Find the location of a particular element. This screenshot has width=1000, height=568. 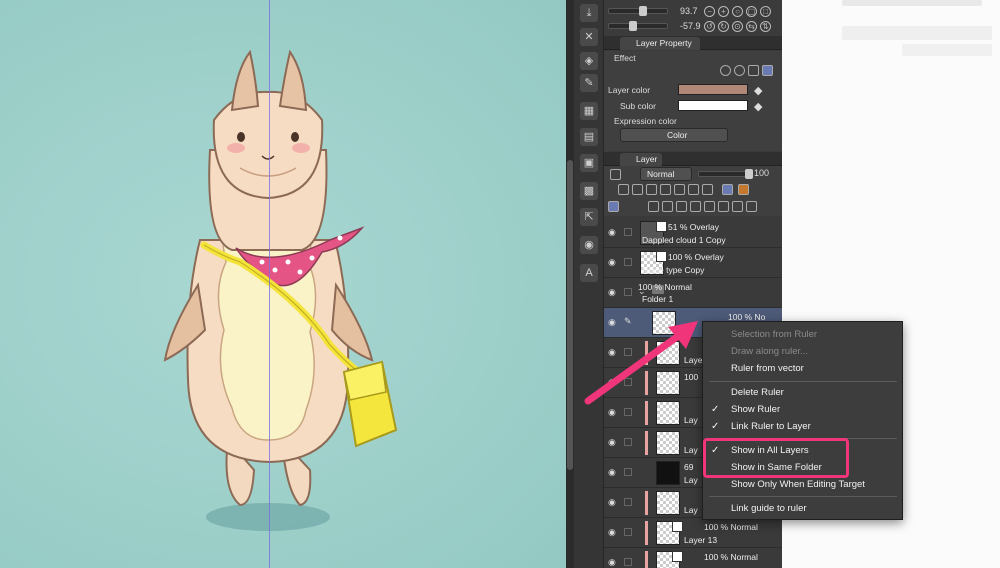

rotate-right-icon: ↻ is located at coordinates (723, 26).